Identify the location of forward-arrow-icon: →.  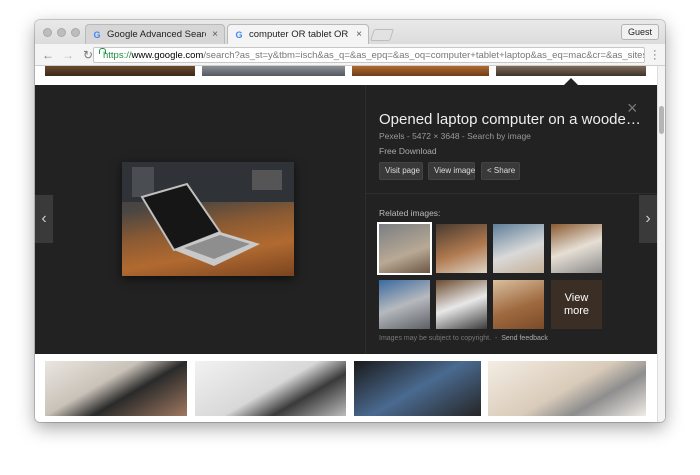
(68, 55).